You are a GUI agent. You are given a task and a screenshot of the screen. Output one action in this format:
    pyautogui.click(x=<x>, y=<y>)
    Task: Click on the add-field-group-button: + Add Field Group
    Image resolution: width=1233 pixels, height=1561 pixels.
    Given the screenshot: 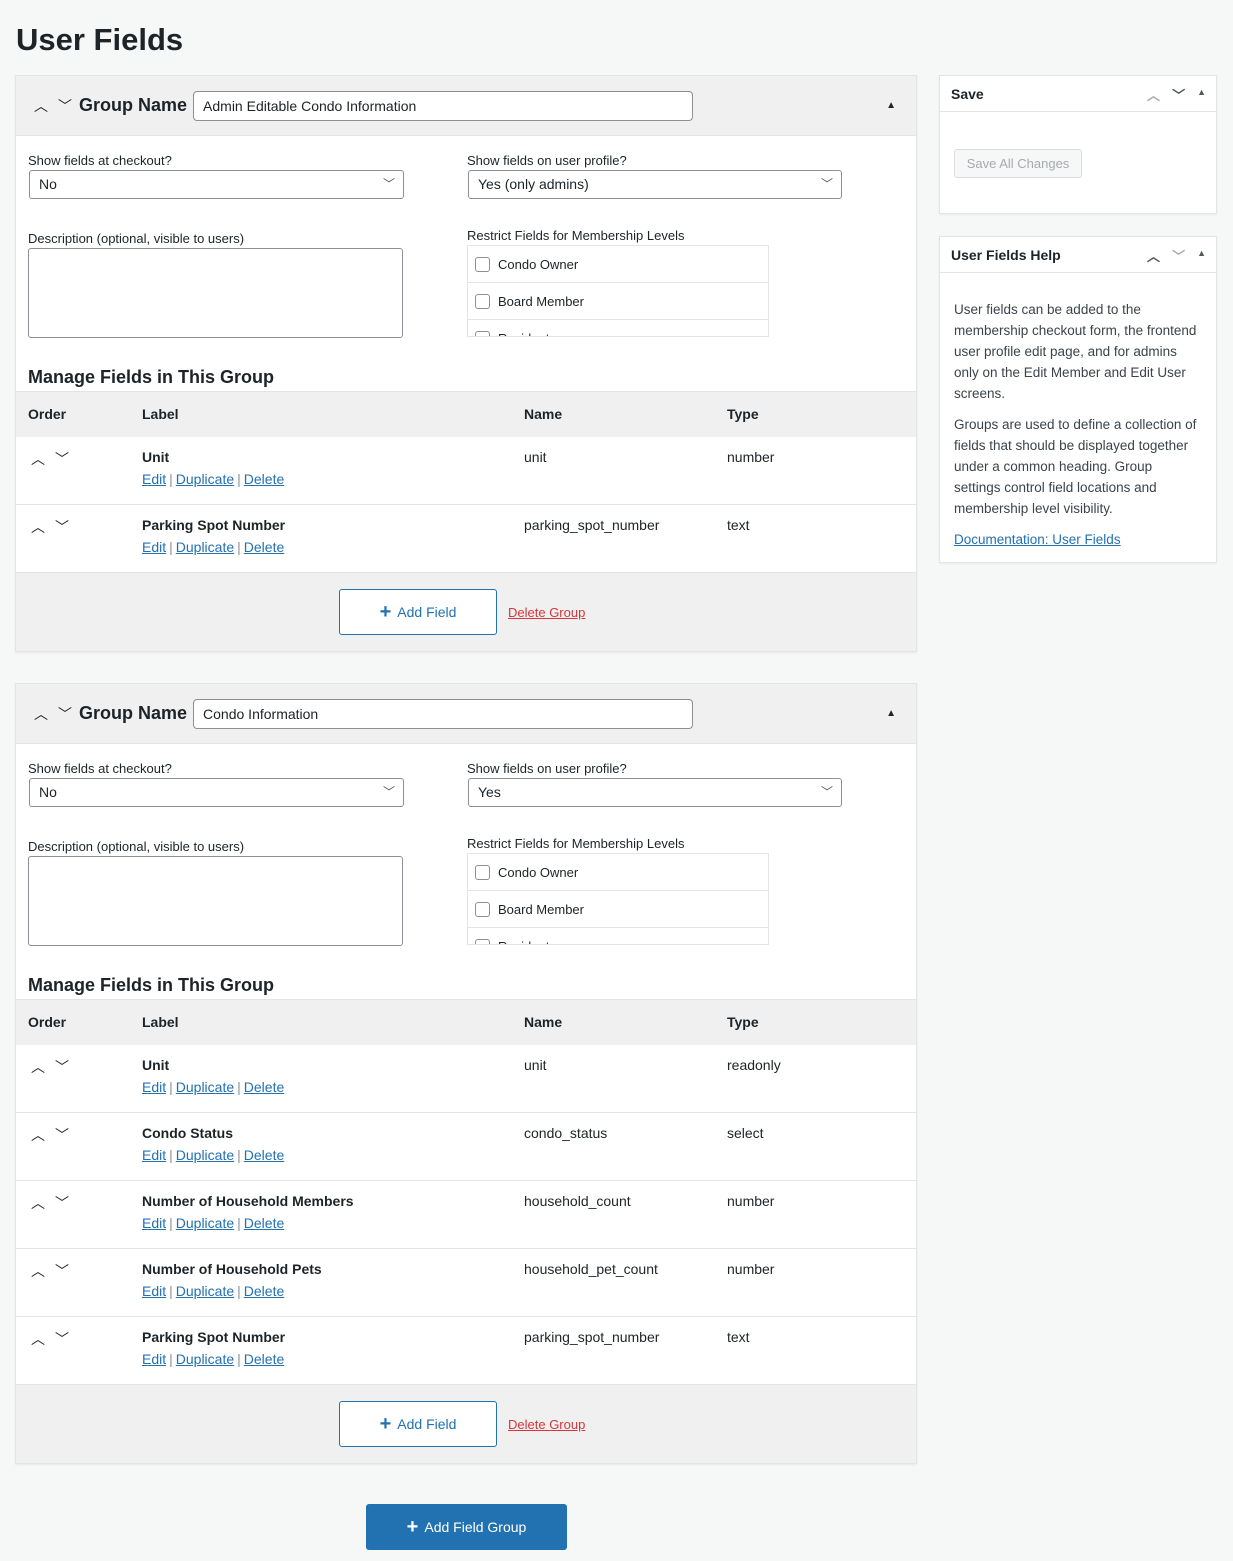 What is the action you would take?
    pyautogui.click(x=466, y=1527)
    